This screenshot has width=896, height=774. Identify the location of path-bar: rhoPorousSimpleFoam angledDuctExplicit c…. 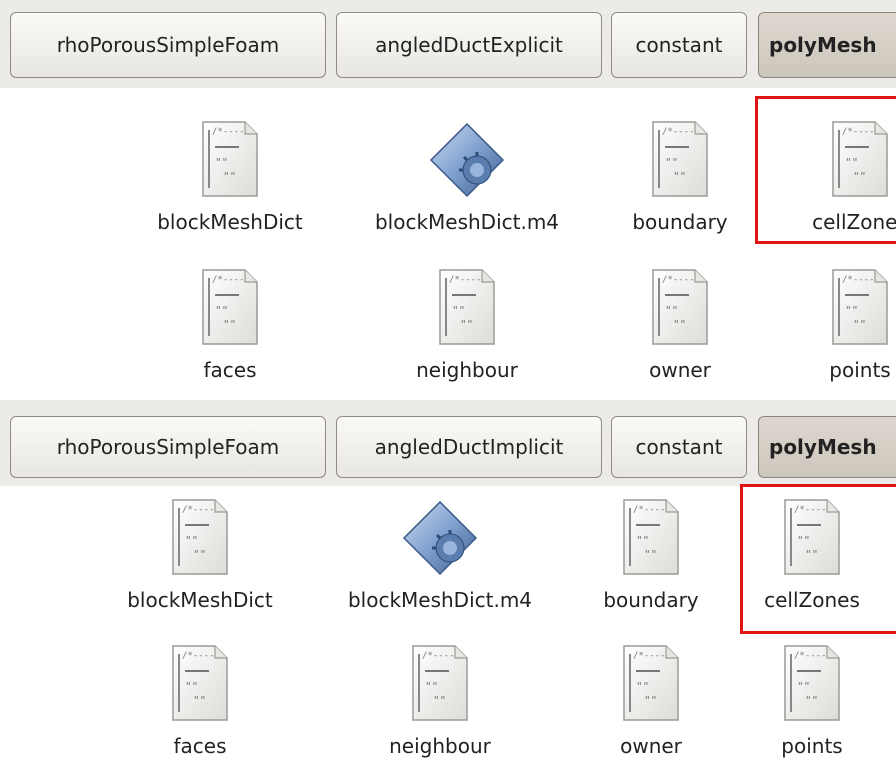
(448, 44).